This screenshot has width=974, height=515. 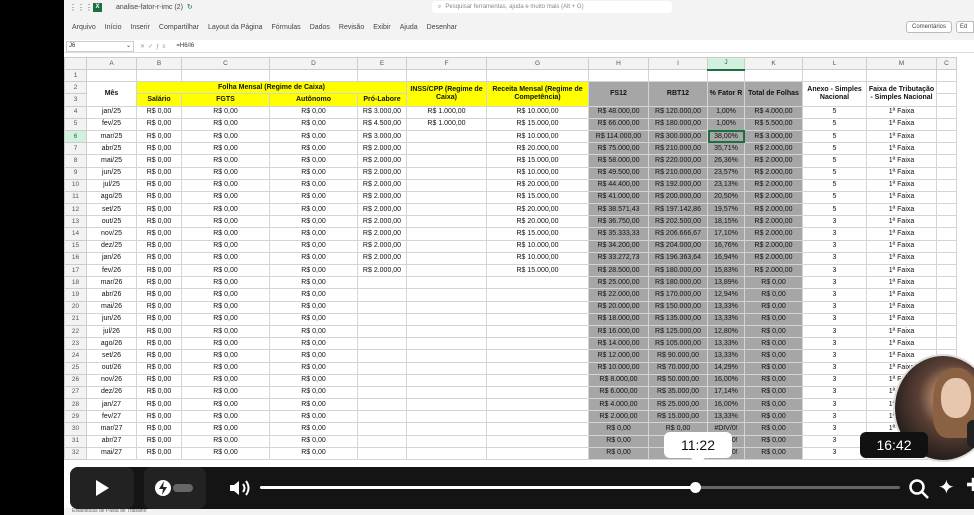 What do you see at coordinates (726, 112) in the screenshot?
I see `table-cell: 1,00%` at bounding box center [726, 112].